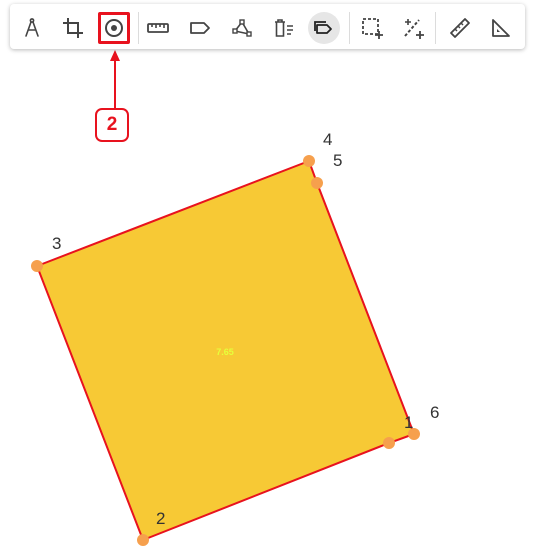 The width and height of the screenshot is (533, 551). I want to click on slash-add-tool-button, so click(413, 28).